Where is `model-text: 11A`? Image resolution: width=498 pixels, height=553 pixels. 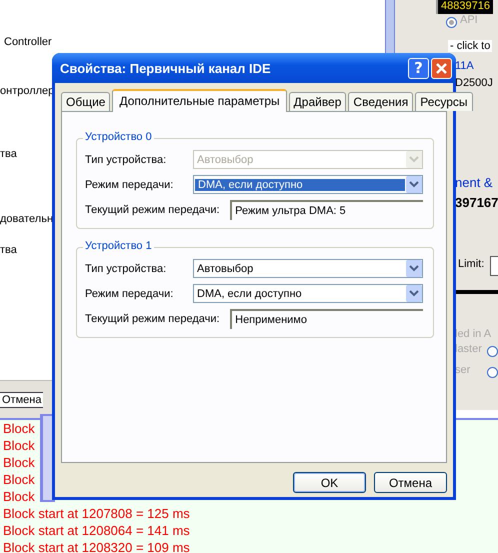
model-text: 11A is located at coordinates (464, 66).